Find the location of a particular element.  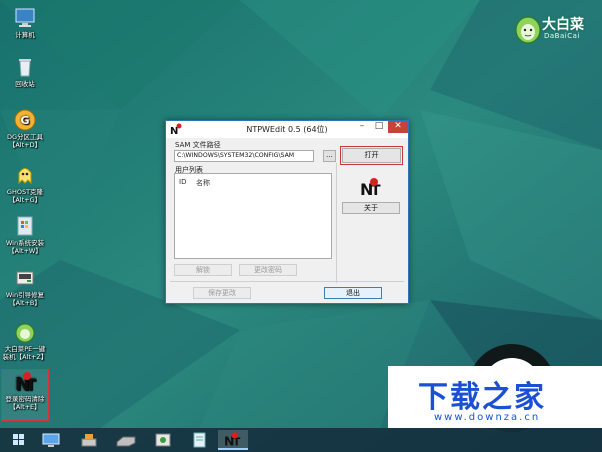

windows-setup-icon is located at coordinates (25, 226).